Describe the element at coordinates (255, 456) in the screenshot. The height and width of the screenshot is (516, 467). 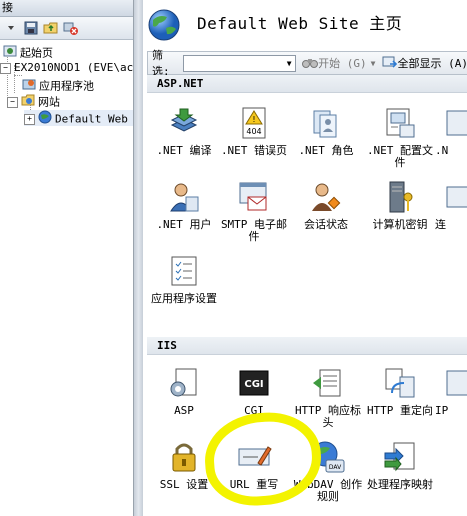
I see `url-rewrite-icon` at that location.